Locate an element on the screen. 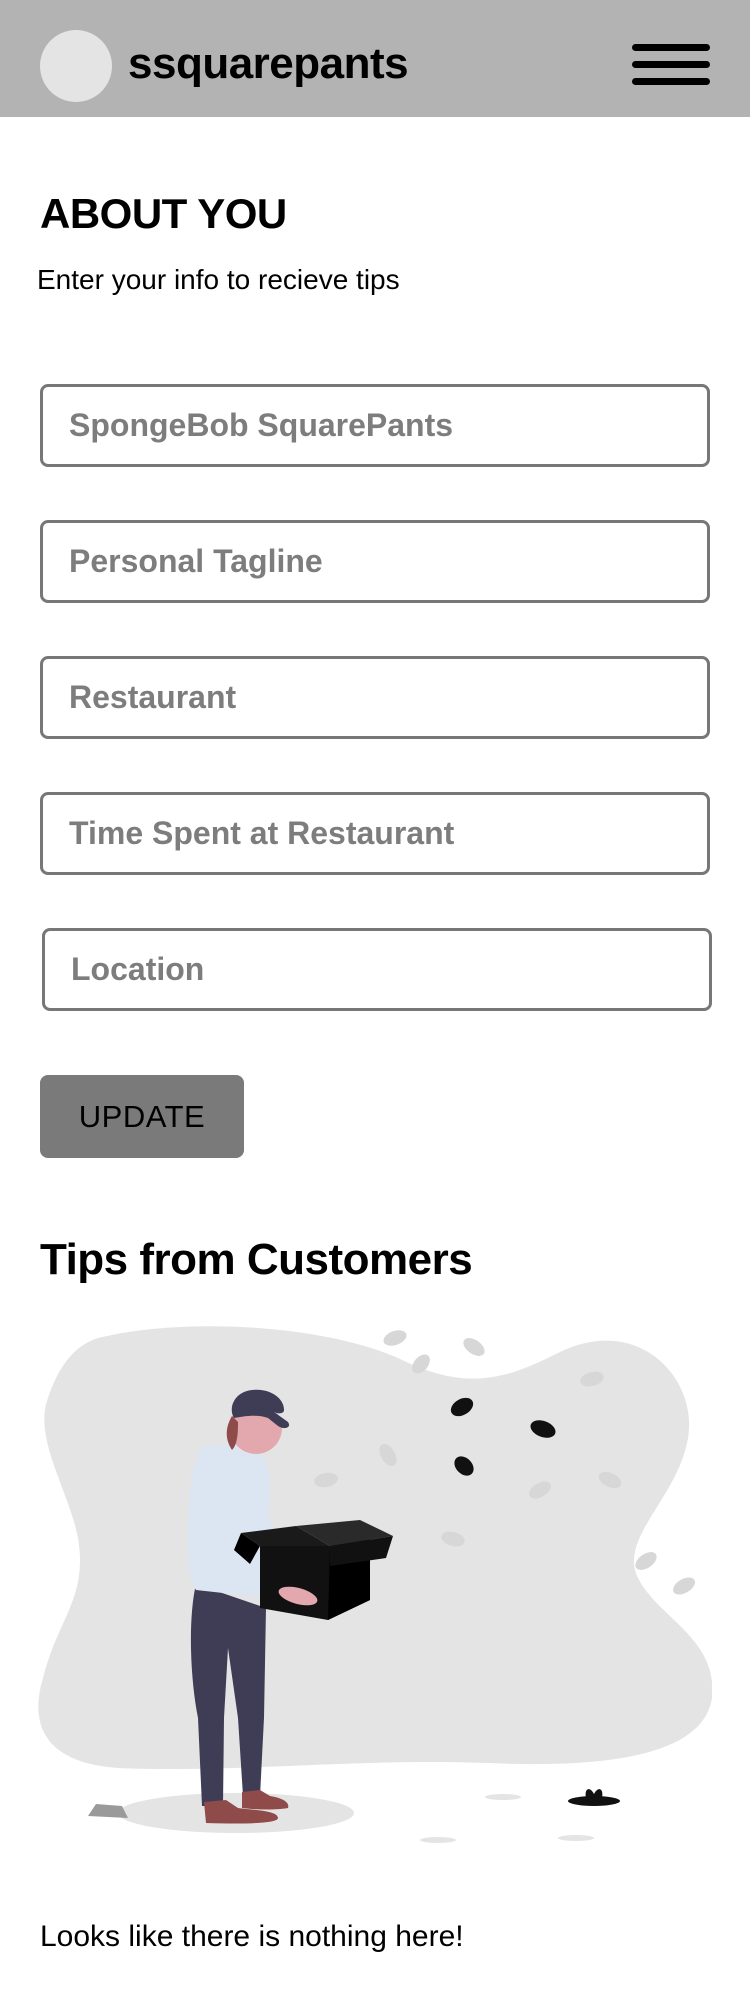  app-header: ssquarepants is located at coordinates (375, 58).